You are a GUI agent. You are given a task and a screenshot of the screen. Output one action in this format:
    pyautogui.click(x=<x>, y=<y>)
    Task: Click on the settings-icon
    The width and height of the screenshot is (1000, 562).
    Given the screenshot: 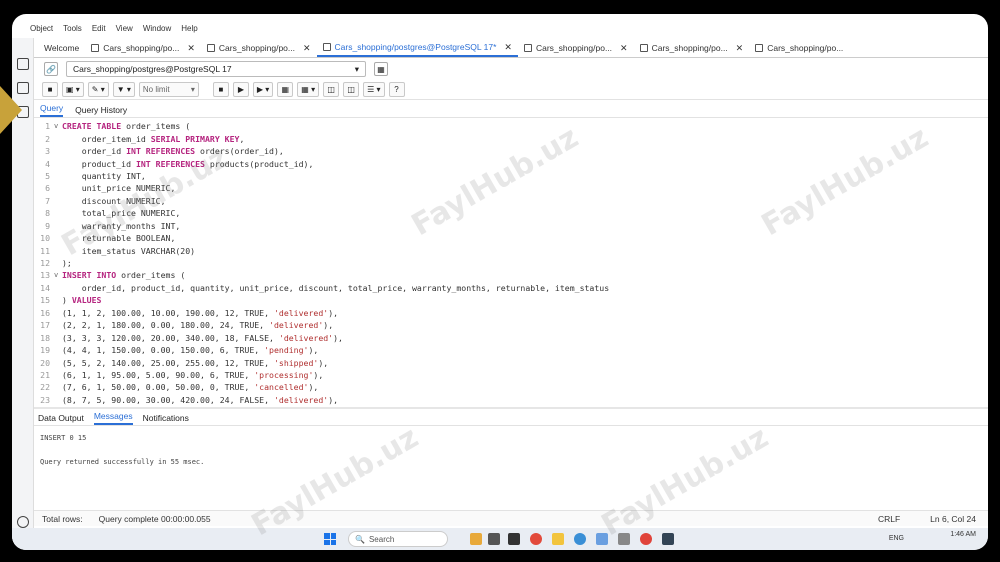 What is the action you would take?
    pyautogui.click(x=23, y=522)
    